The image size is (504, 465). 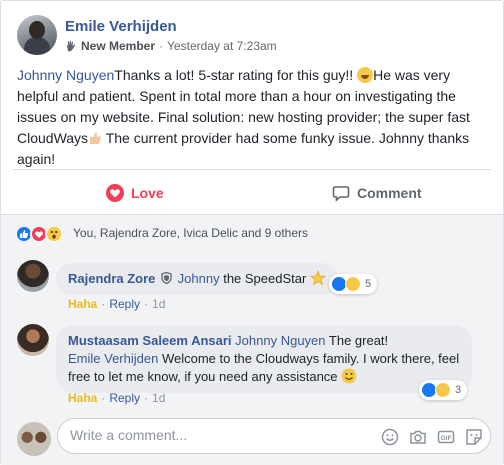 What do you see at coordinates (115, 193) in the screenshot?
I see `heart-icon` at bounding box center [115, 193].